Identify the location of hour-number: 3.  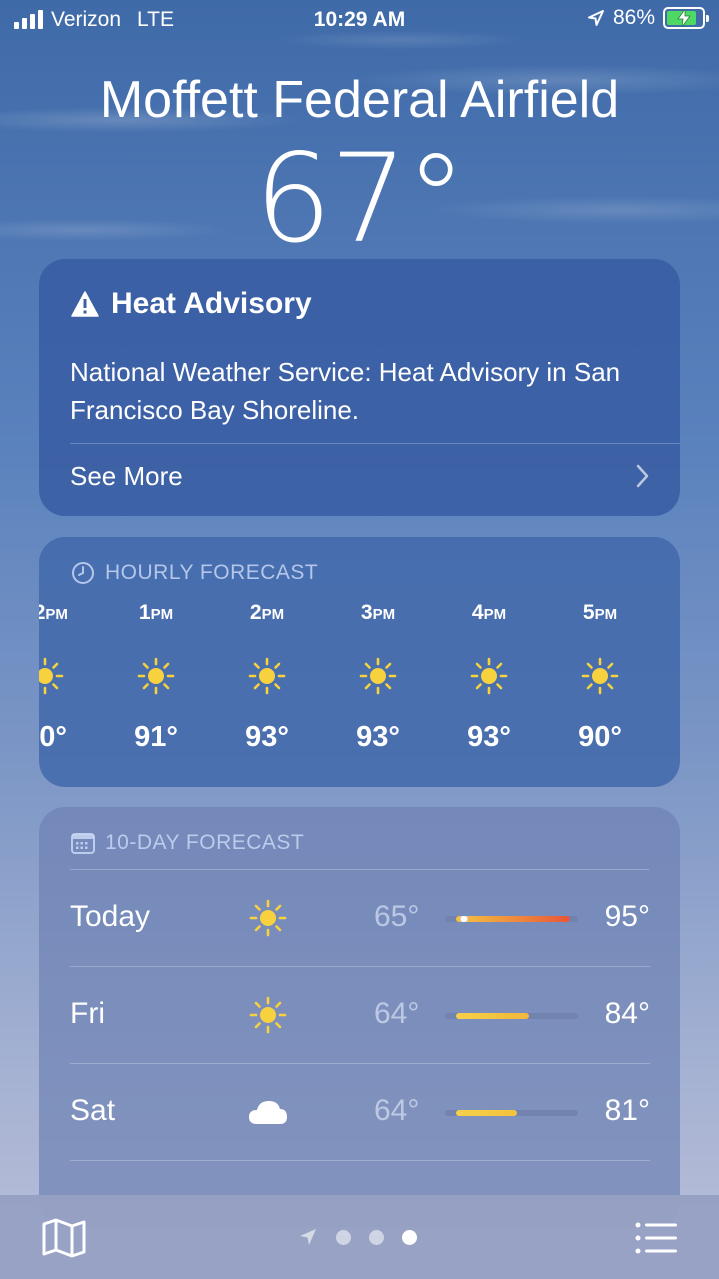
(366, 612).